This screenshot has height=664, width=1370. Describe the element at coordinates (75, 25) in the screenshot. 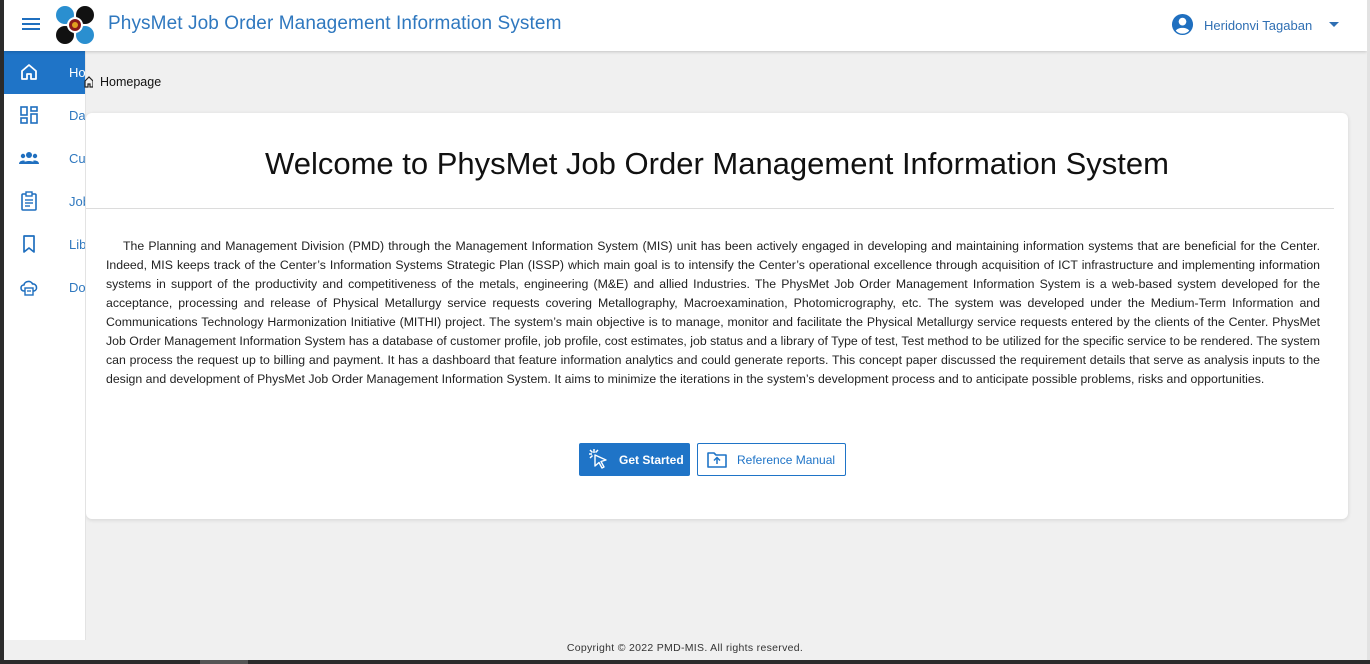

I see `logo-icon` at that location.